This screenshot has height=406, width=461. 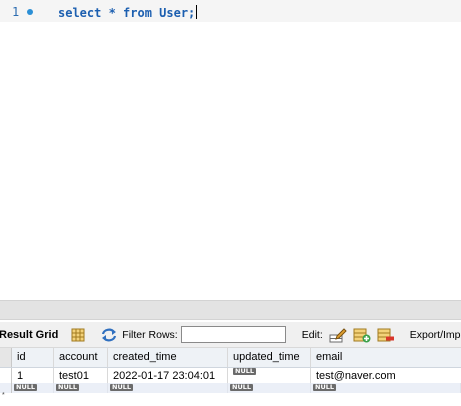 I want to click on add-row-icon, so click(x=362, y=335).